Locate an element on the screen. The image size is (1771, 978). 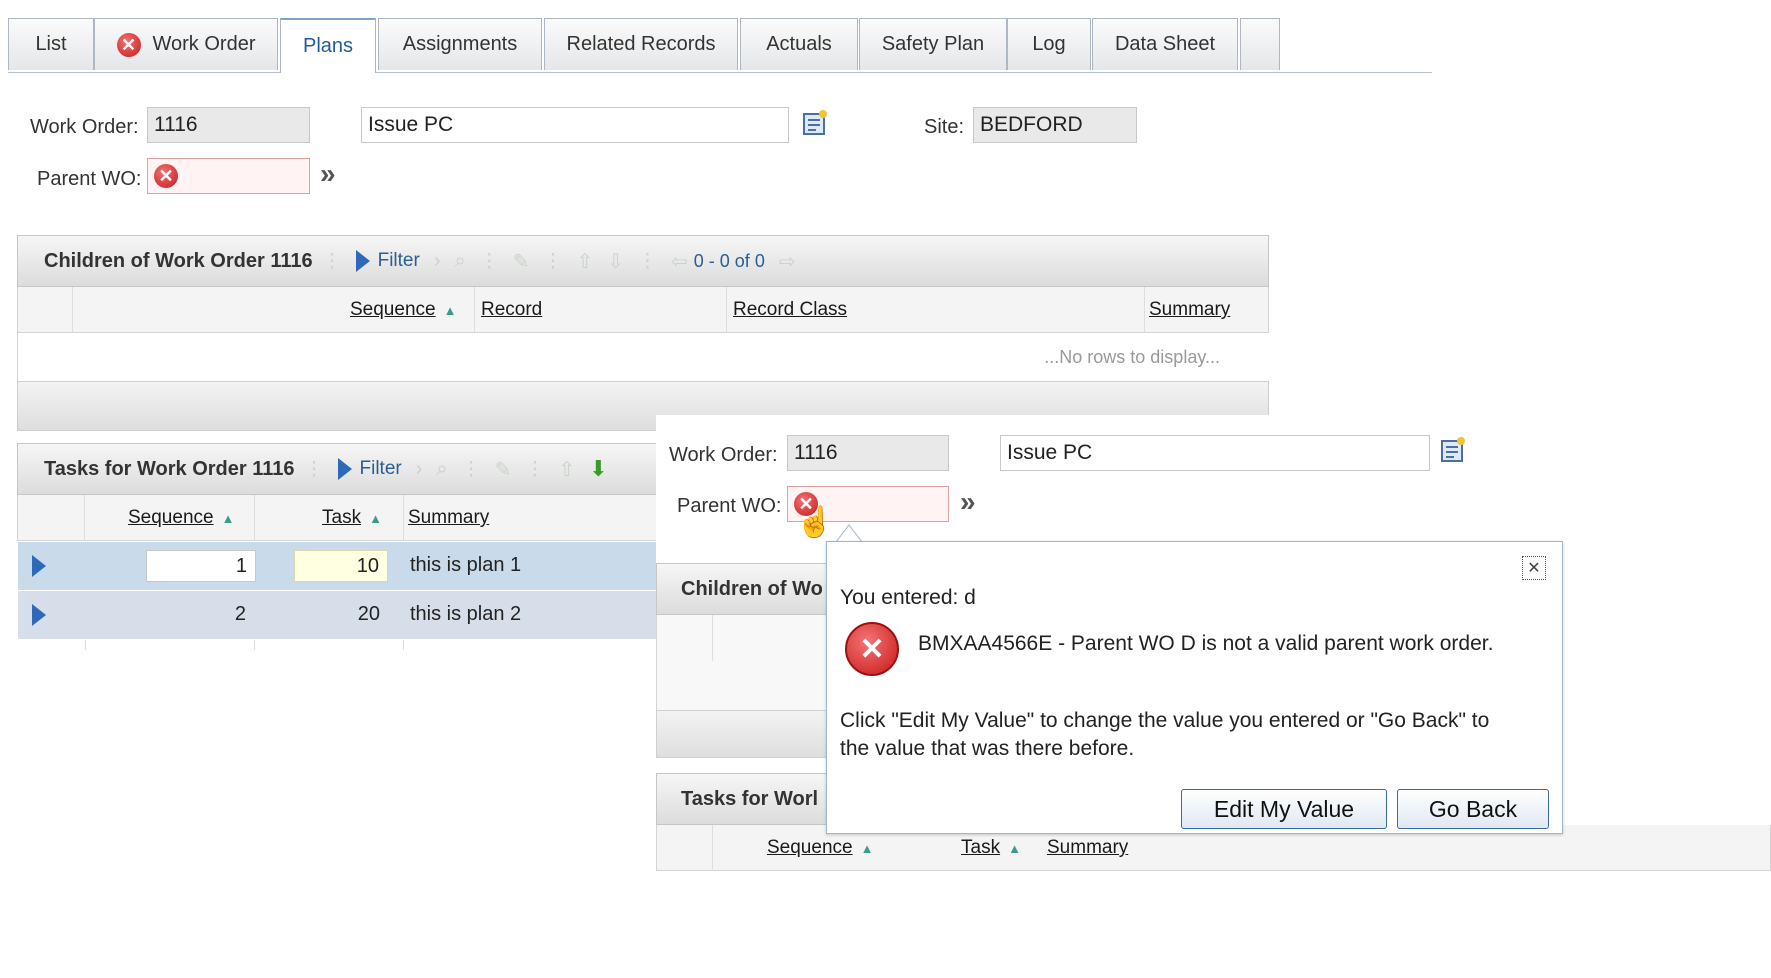
tab-label: Work Order is located at coordinates (204, 44).